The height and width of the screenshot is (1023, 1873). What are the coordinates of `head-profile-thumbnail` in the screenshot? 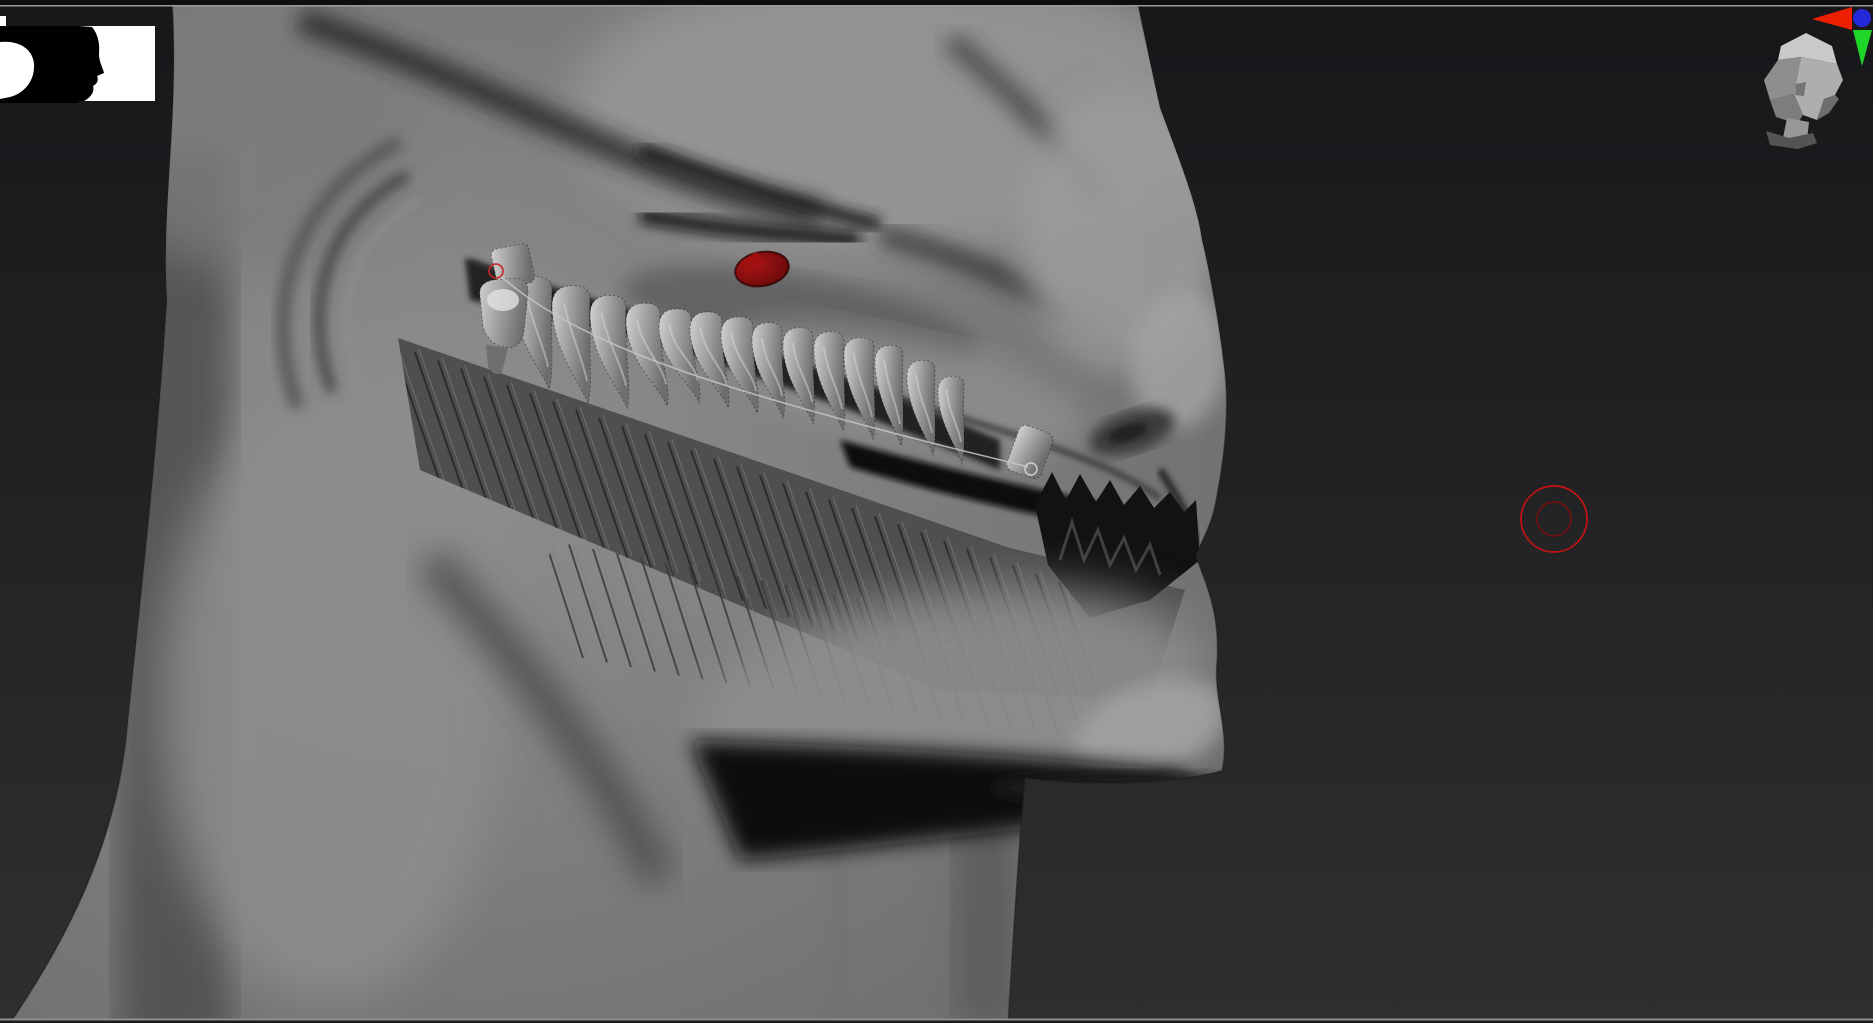 It's located at (117, 63).